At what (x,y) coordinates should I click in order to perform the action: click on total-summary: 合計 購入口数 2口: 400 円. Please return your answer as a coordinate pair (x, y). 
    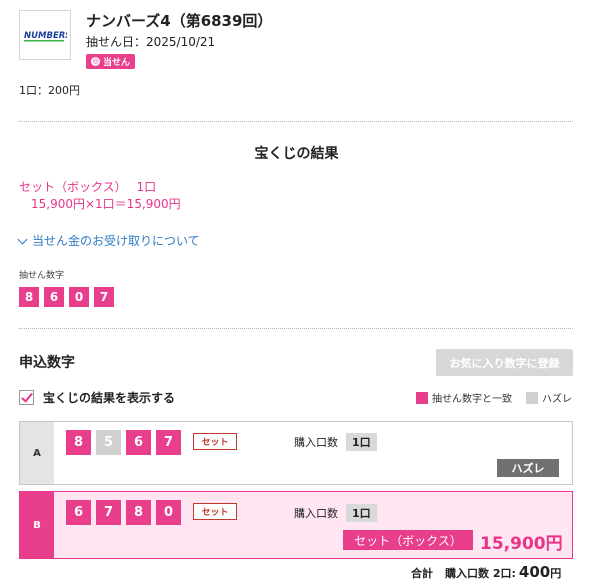
    Looking at the image, I should click on (486, 572).